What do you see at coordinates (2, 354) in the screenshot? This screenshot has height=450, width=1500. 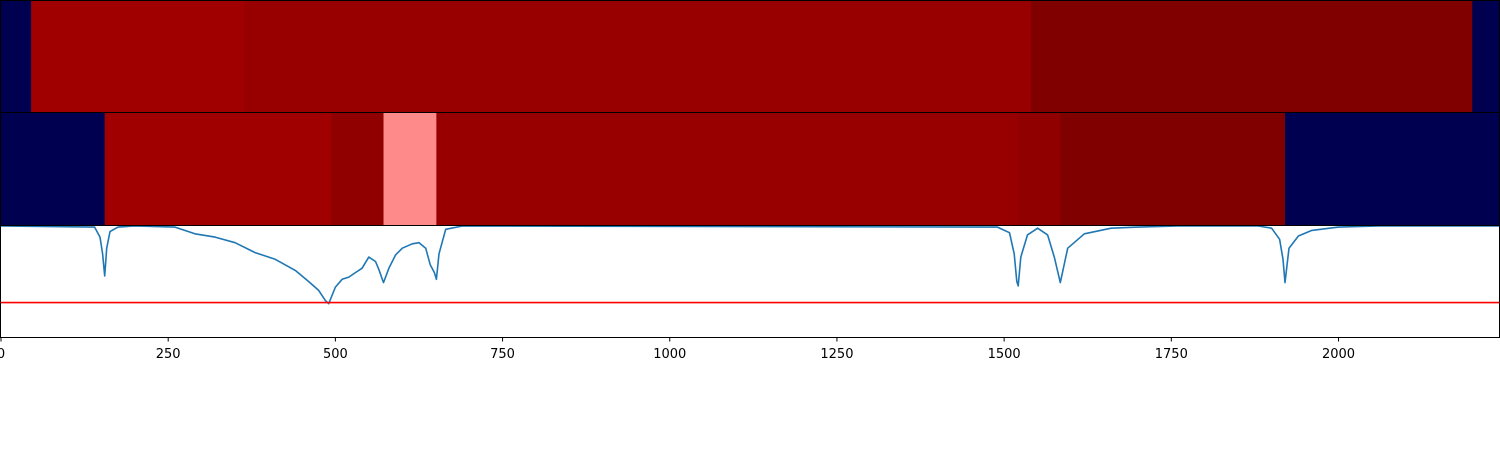 I see `x-tick-label: 0` at bounding box center [2, 354].